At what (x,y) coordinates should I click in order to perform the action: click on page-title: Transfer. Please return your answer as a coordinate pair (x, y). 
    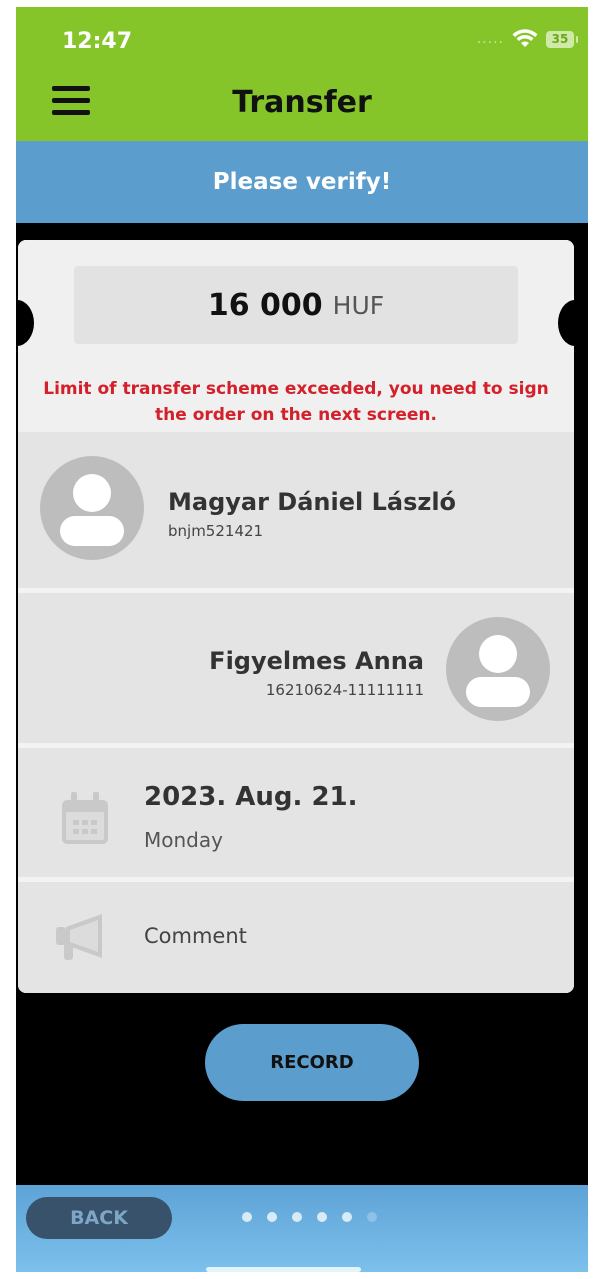
    Looking at the image, I should click on (302, 102).